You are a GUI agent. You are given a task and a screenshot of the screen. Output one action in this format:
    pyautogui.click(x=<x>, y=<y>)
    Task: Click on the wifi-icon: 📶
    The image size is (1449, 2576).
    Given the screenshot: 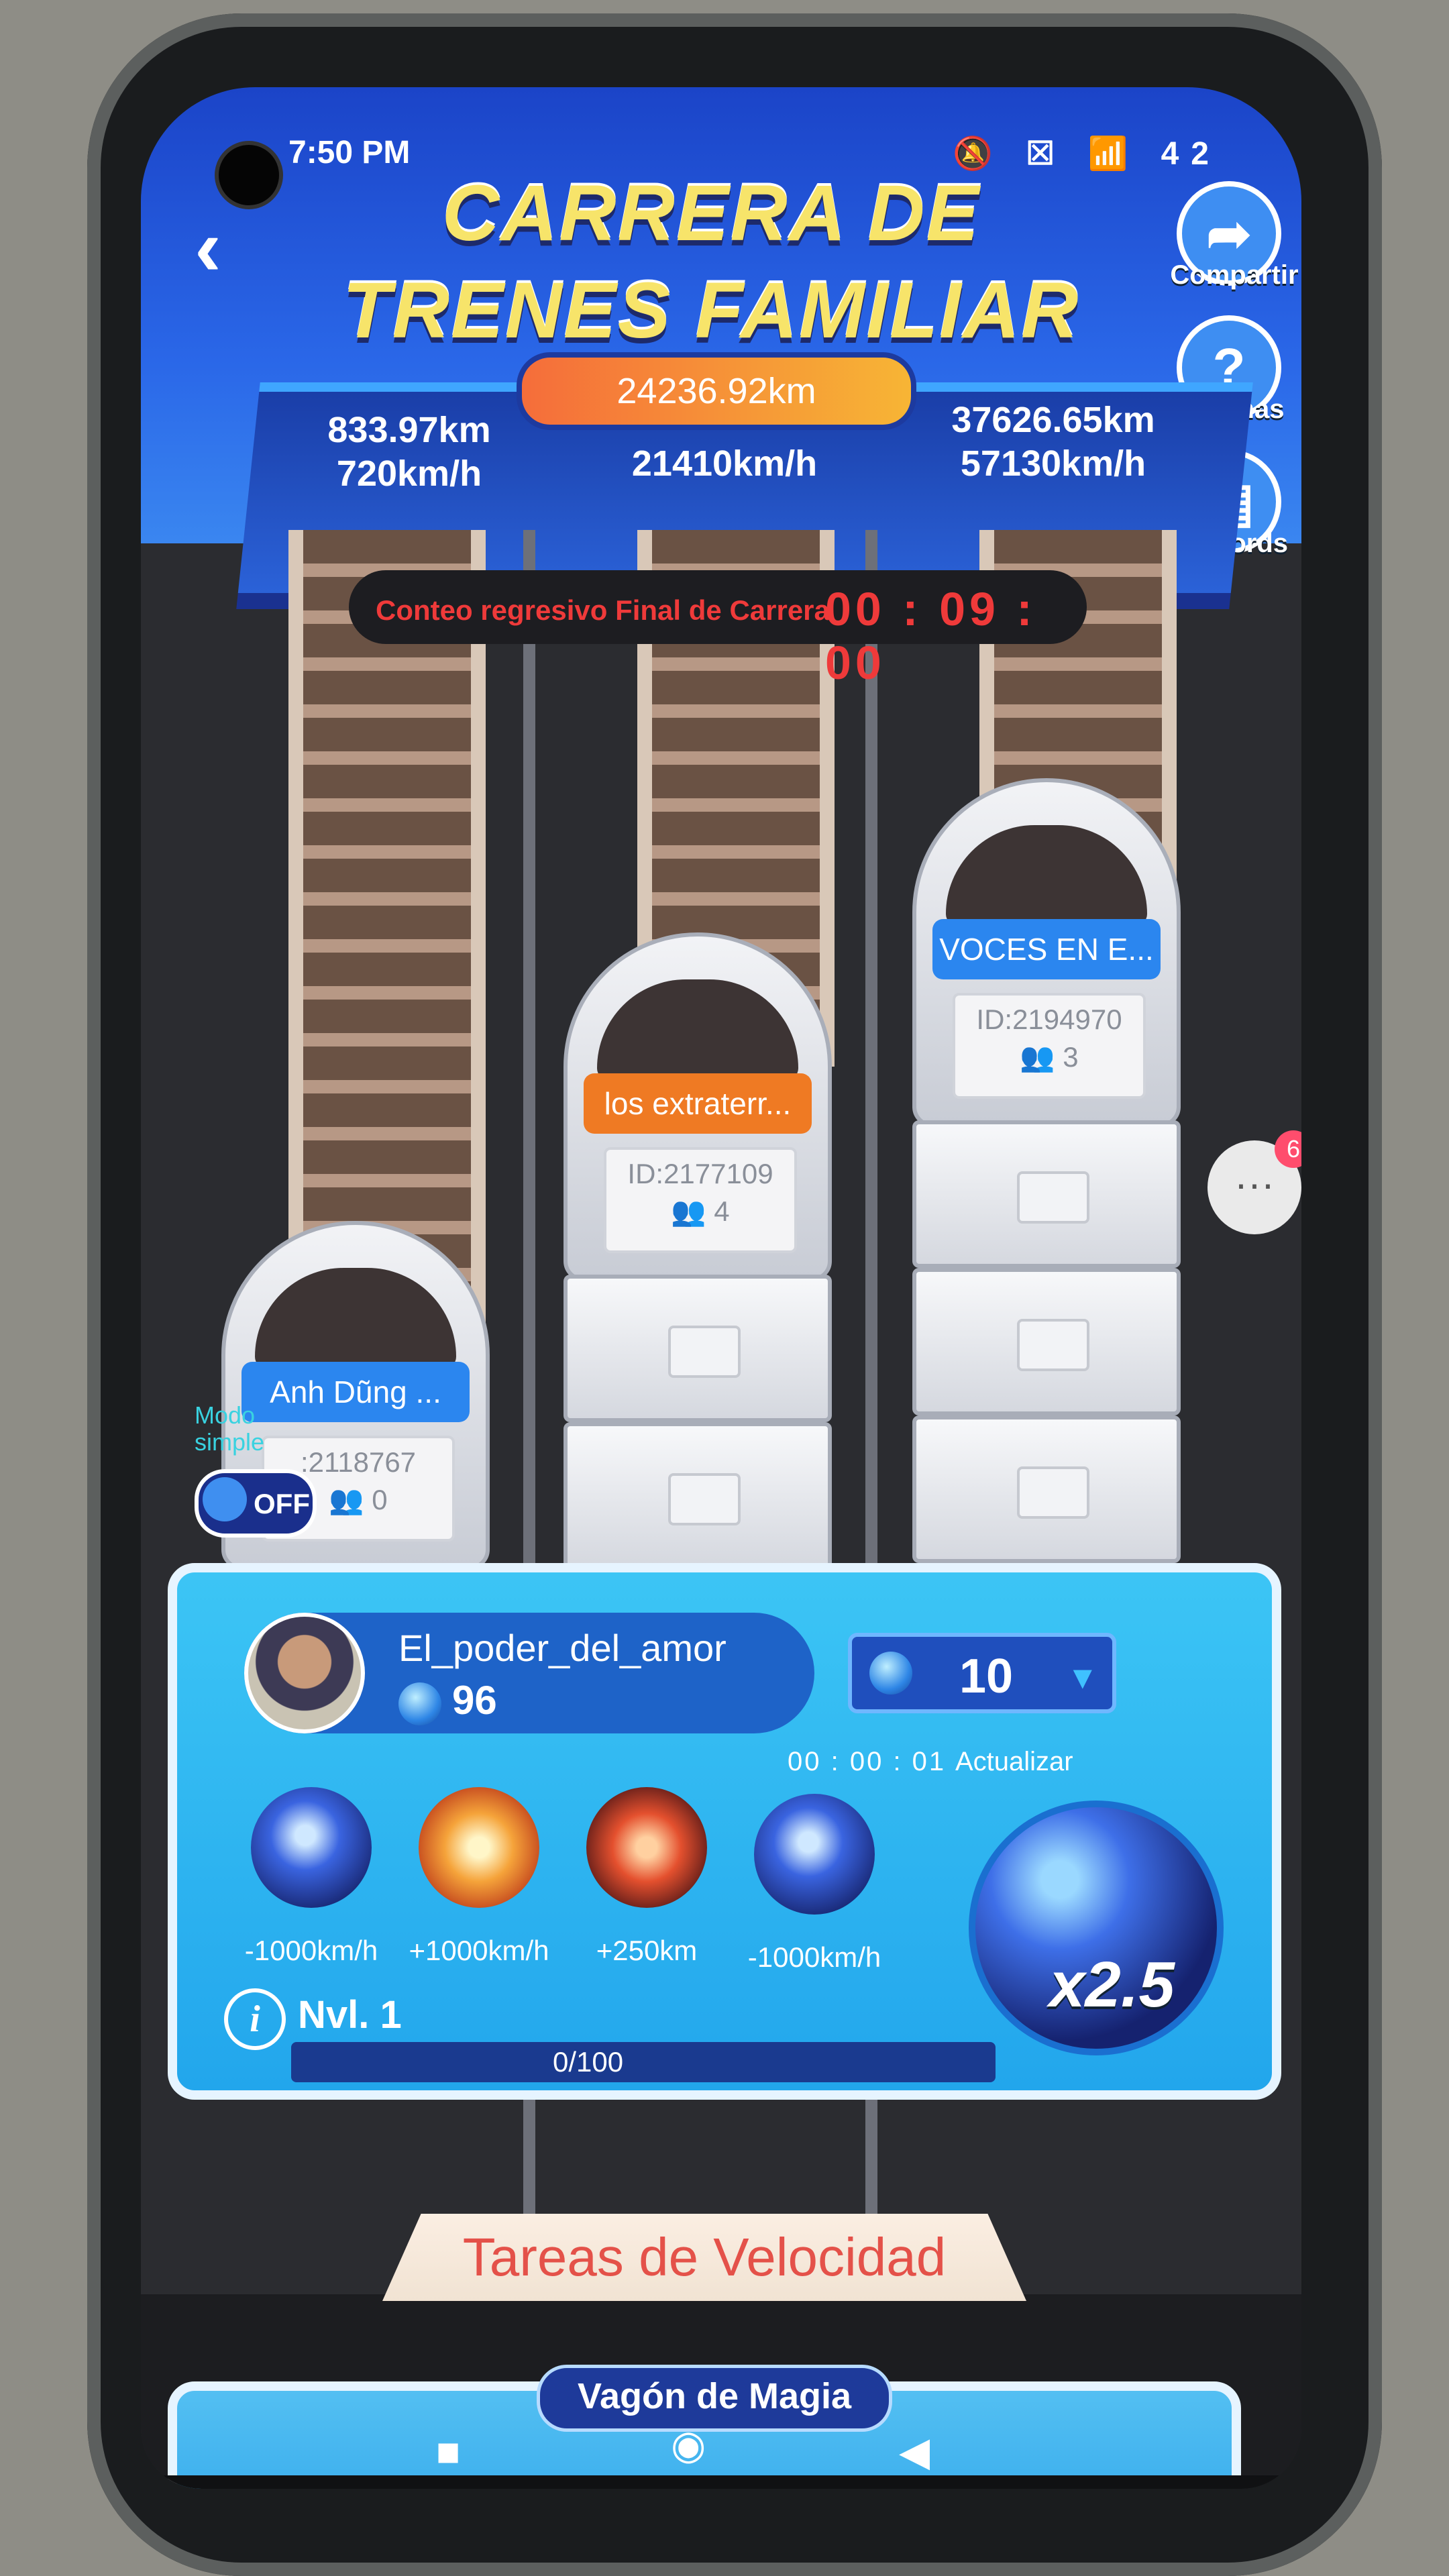 What is the action you would take?
    pyautogui.click(x=1113, y=154)
    